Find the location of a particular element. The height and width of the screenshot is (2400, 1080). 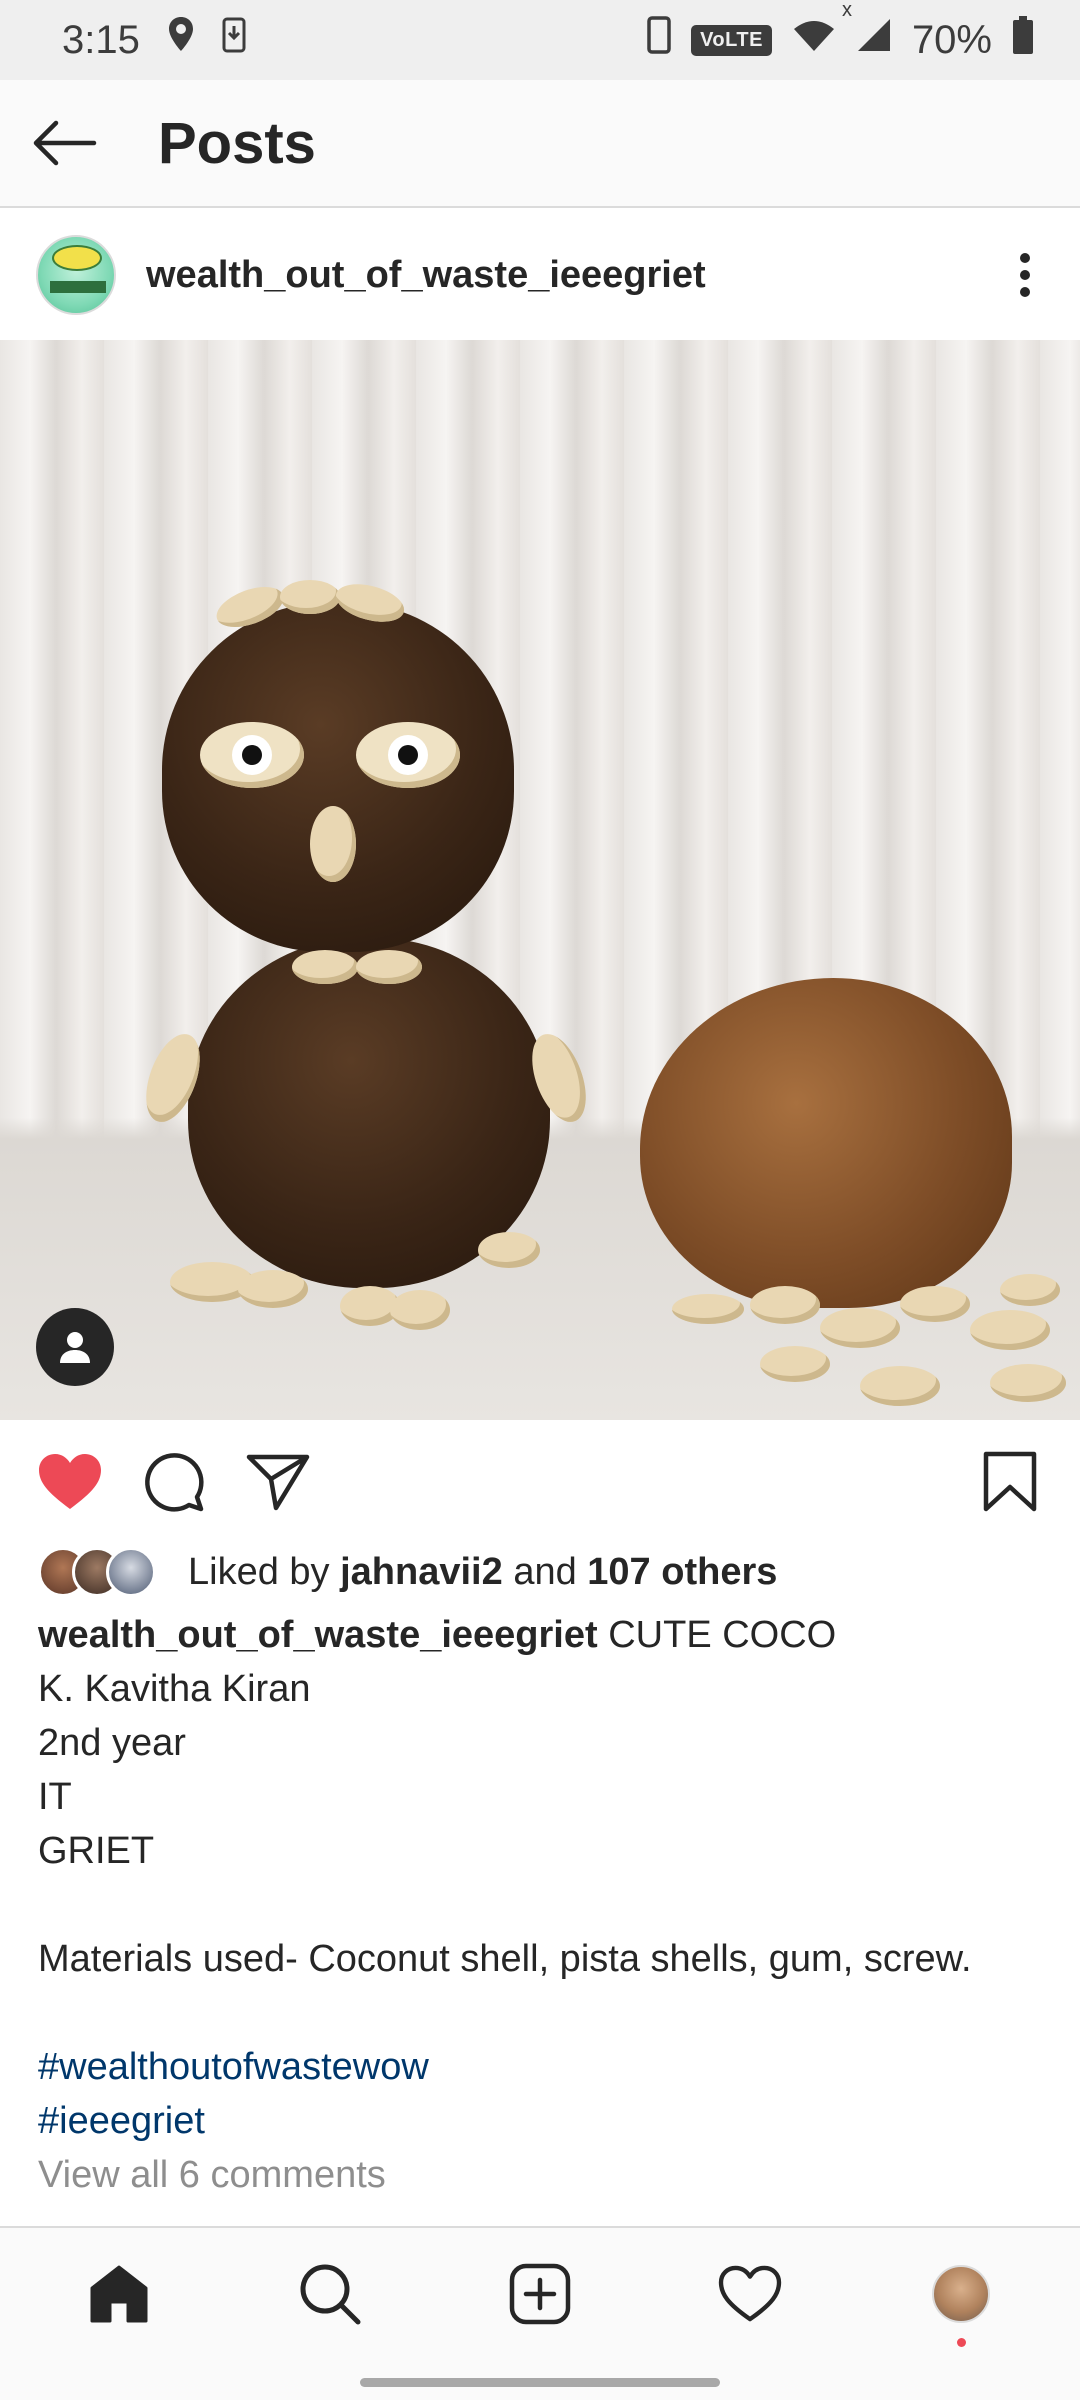

comment-icon is located at coordinates (174, 1482).